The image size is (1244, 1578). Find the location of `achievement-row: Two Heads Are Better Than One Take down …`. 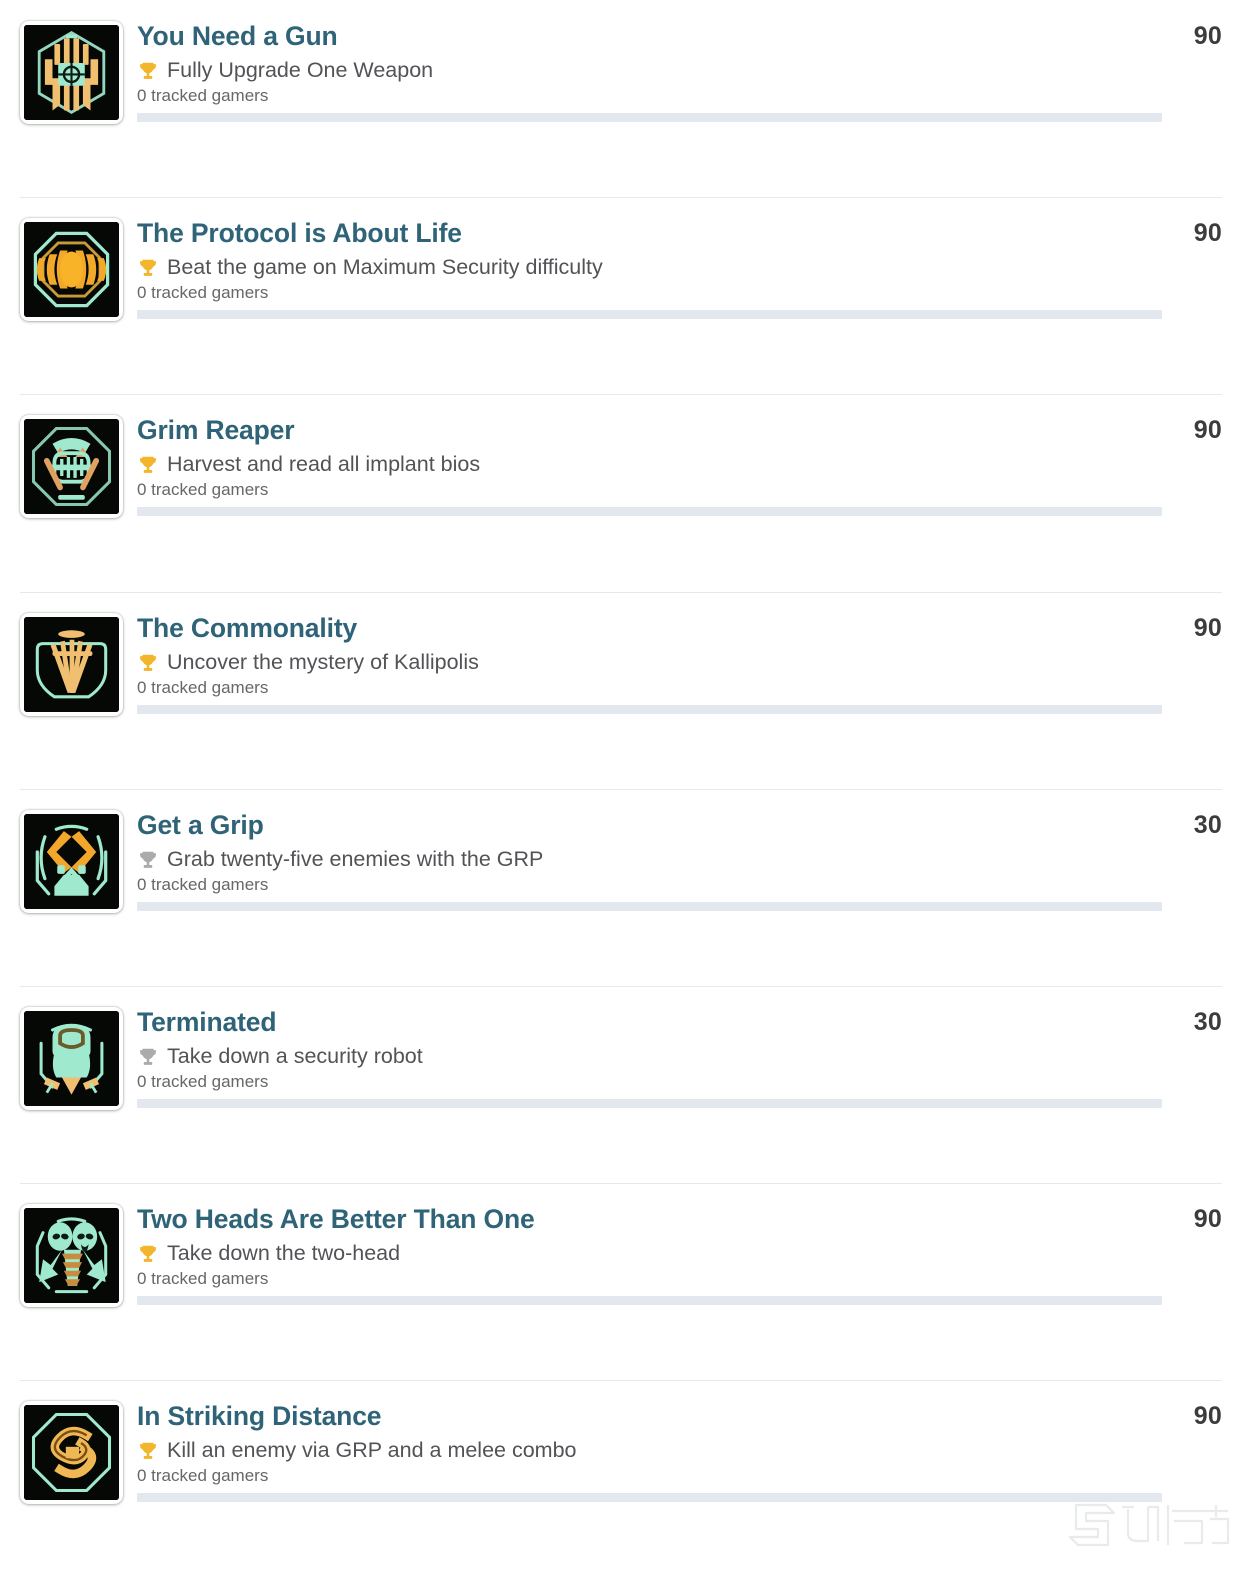

achievement-row: Two Heads Are Better Than One Take down … is located at coordinates (622, 1281).